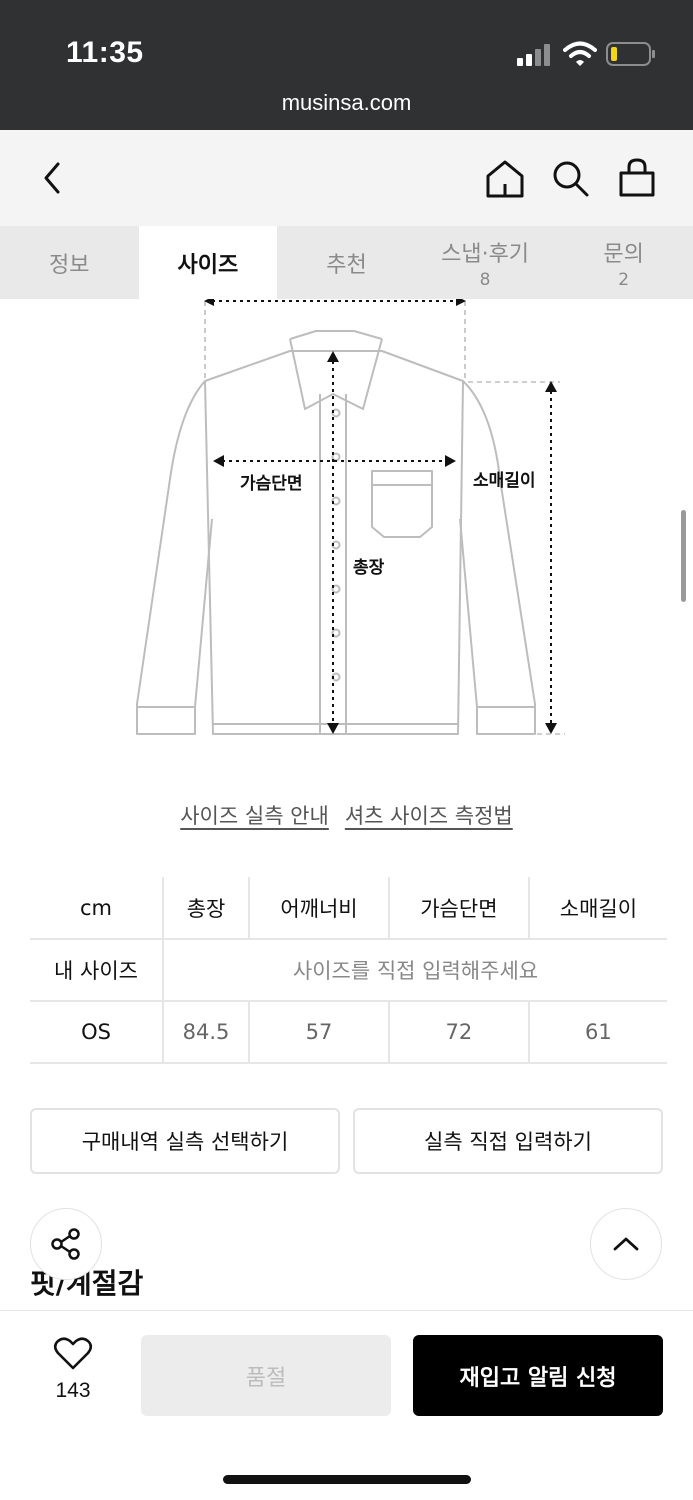  Describe the element at coordinates (485, 262) in the screenshot. I see `tab-snap-review: 스냅·후기 8` at that location.